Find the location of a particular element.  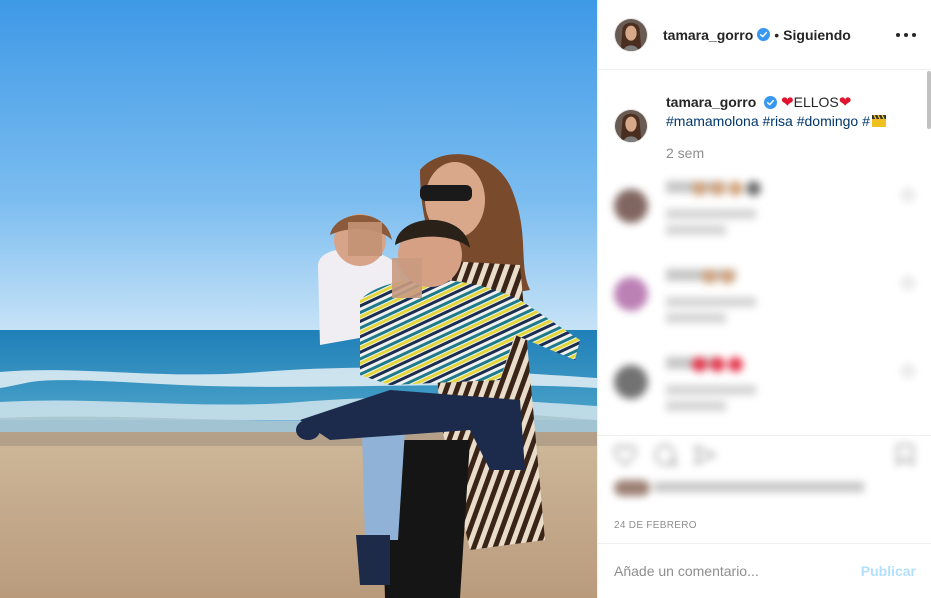

post-actions: 24 DE FEBRERO is located at coordinates (764, 489).